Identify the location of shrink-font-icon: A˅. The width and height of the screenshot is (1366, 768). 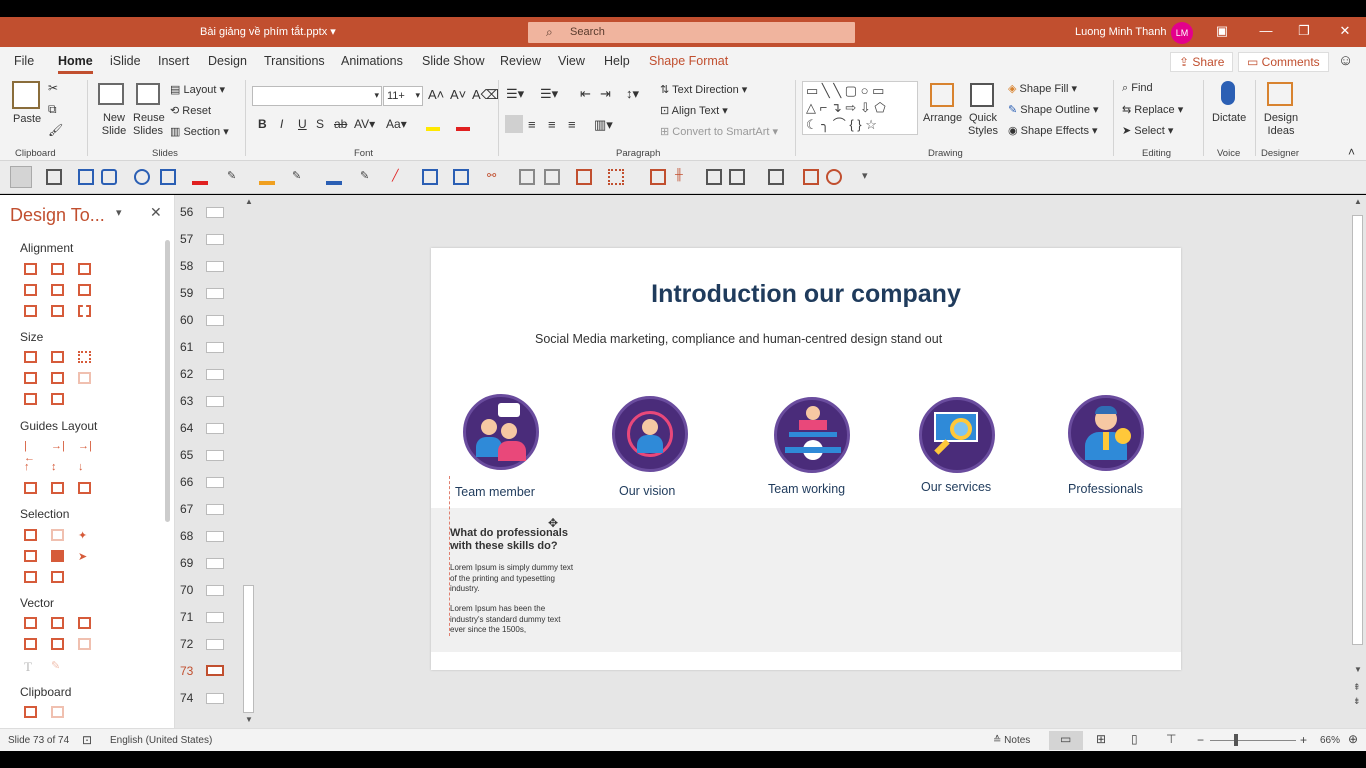
(458, 94).